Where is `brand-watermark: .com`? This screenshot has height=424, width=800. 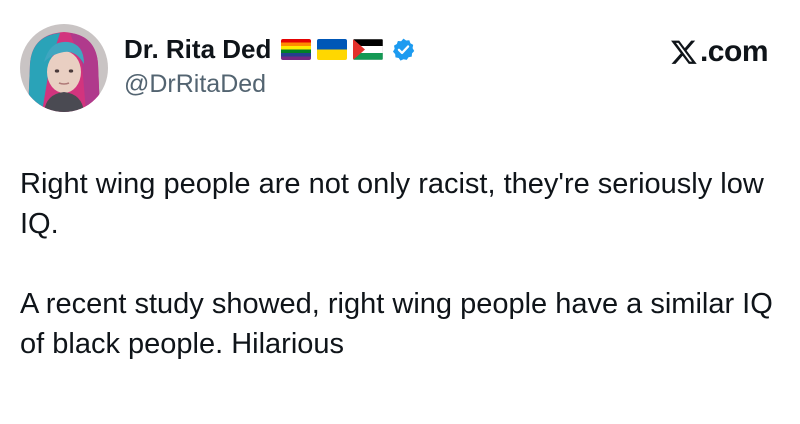 brand-watermark: .com is located at coordinates (719, 52).